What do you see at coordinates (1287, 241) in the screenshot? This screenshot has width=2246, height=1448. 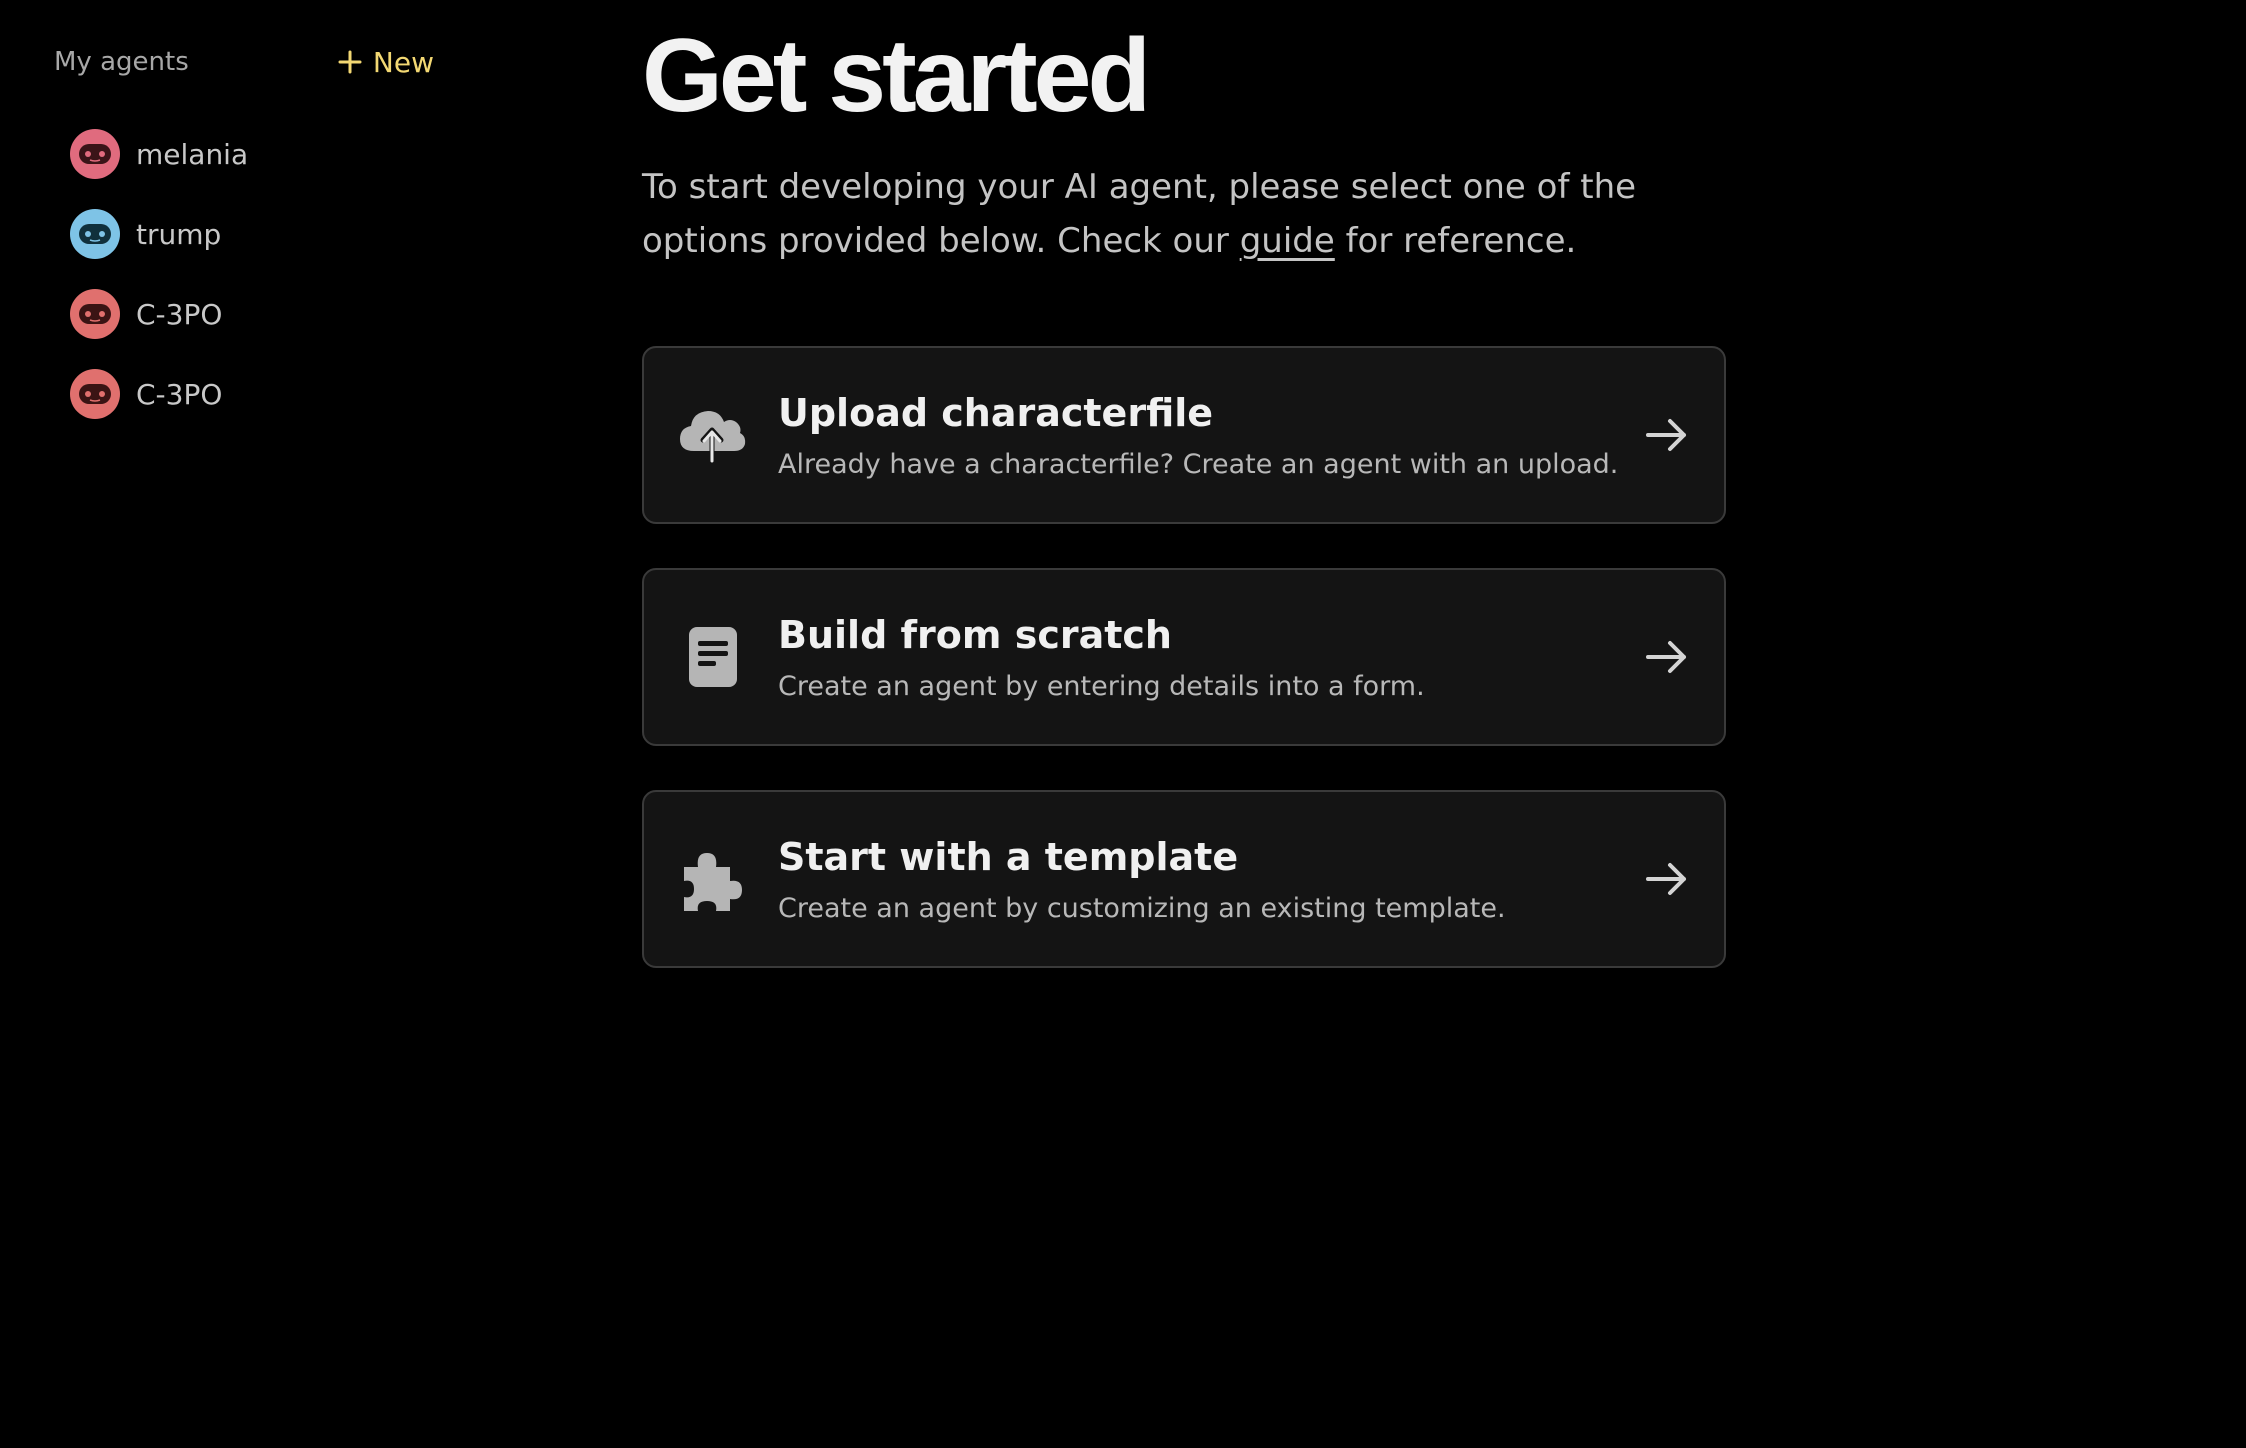 I see `guide-link: guide` at bounding box center [1287, 241].